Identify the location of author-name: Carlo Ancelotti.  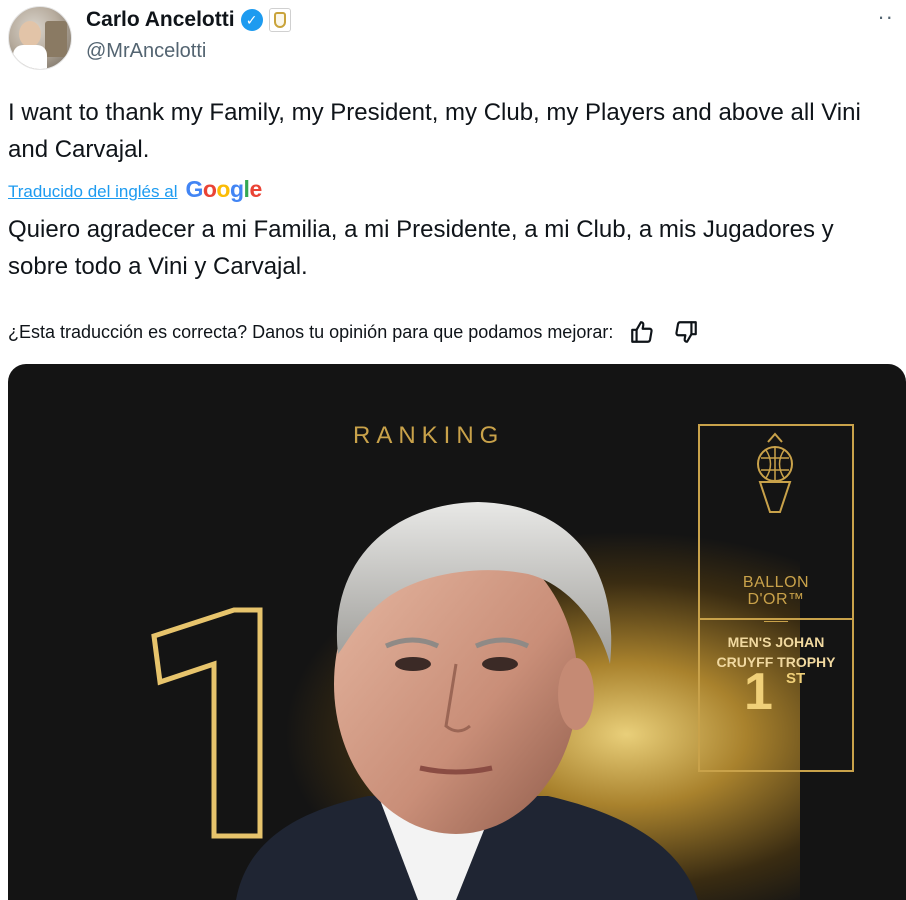
(160, 20).